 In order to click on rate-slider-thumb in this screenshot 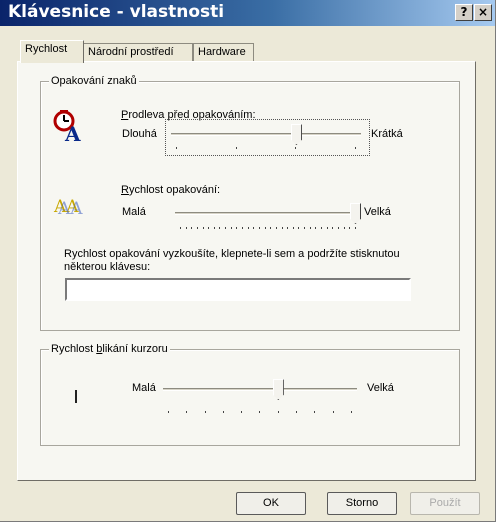, I will do `click(355, 213)`.